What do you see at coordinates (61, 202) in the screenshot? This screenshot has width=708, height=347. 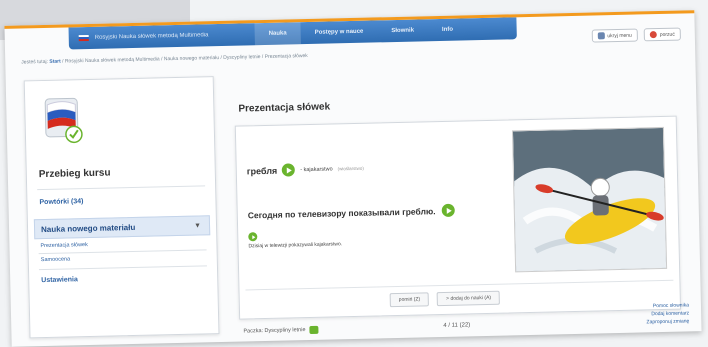 I see `sidebar-item-reviews: Powtórki (34)` at bounding box center [61, 202].